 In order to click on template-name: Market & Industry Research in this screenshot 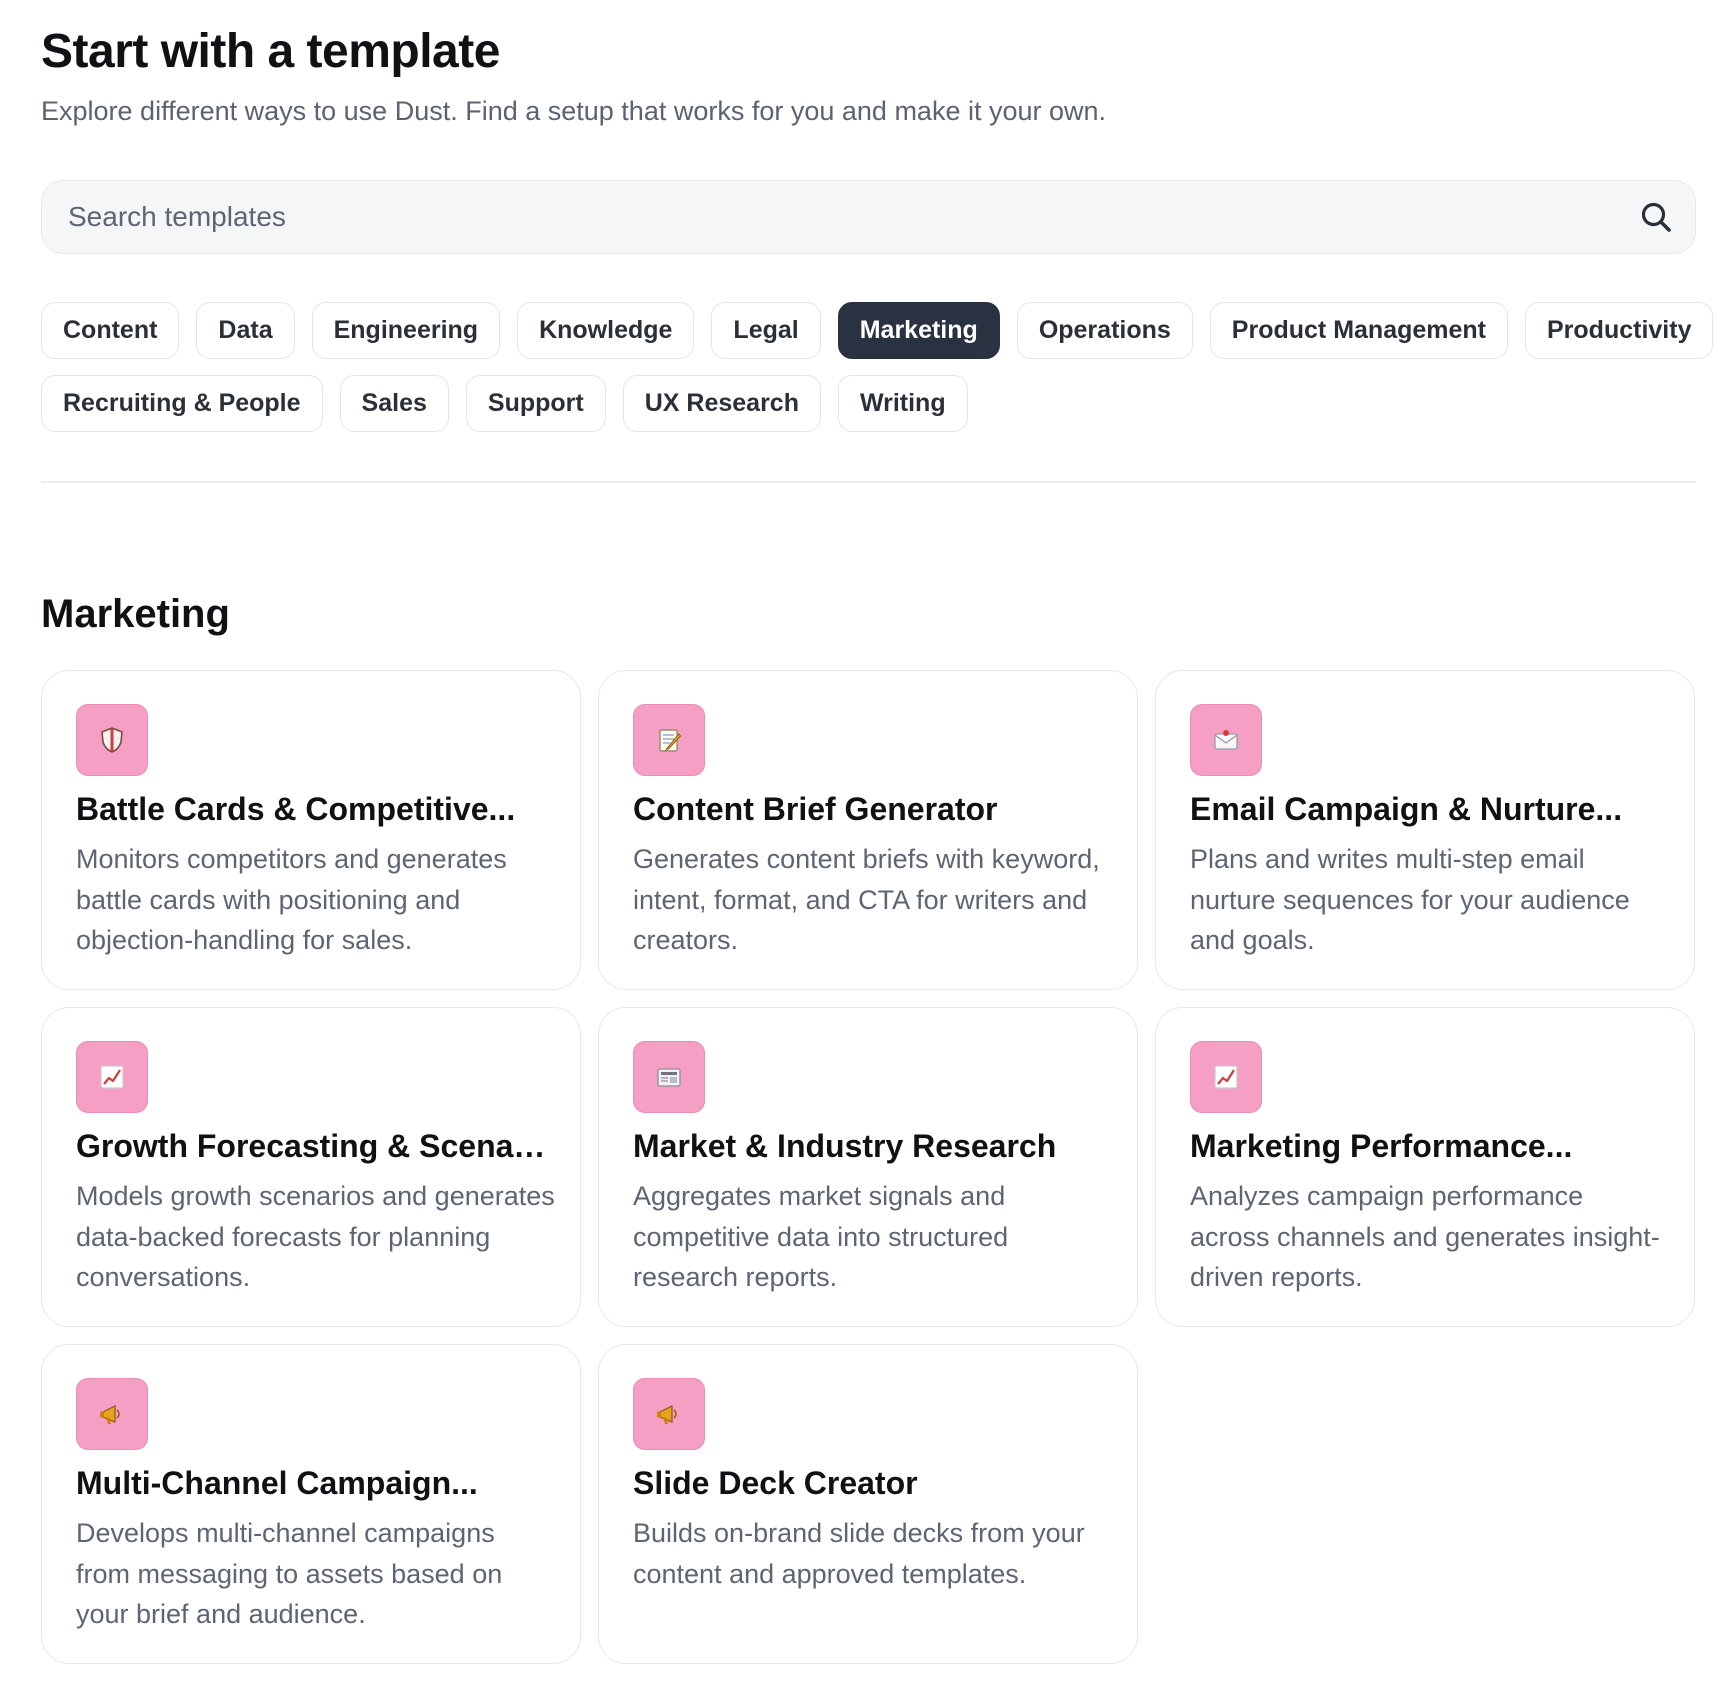, I will do `click(845, 1146)`.